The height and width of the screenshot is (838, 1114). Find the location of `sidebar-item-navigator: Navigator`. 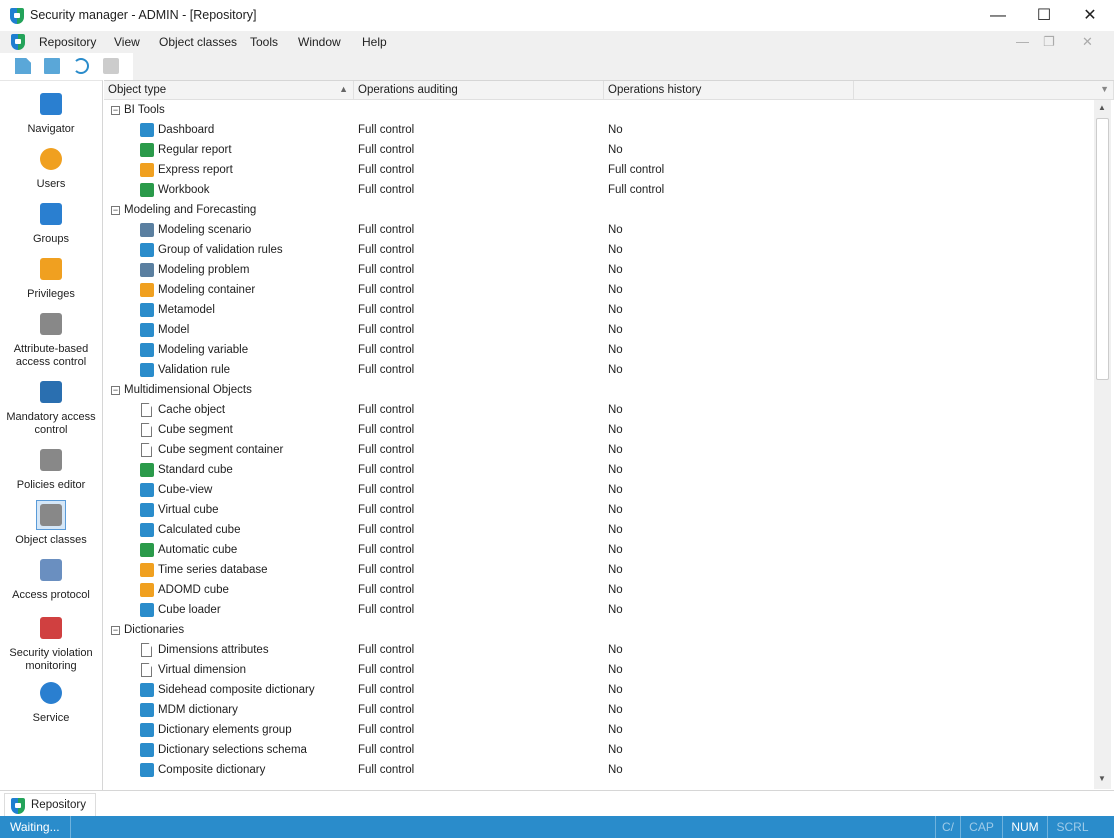

sidebar-item-navigator: Navigator is located at coordinates (51, 112).